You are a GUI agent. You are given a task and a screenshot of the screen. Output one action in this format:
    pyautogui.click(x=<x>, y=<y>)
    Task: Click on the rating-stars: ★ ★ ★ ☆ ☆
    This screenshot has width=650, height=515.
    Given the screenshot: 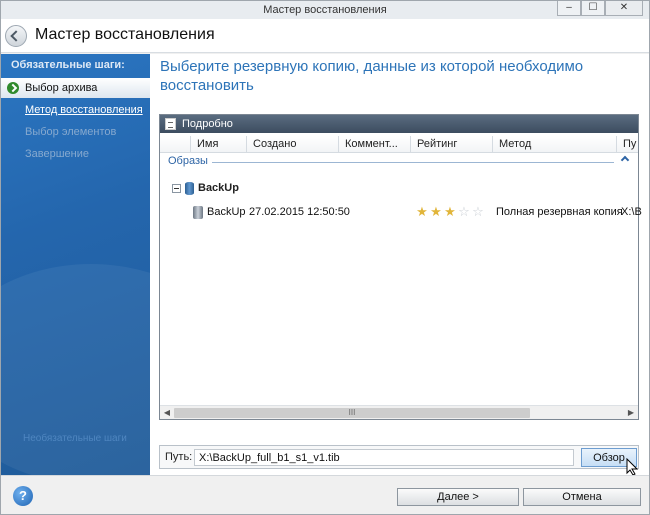 What is the action you would take?
    pyautogui.click(x=450, y=212)
    